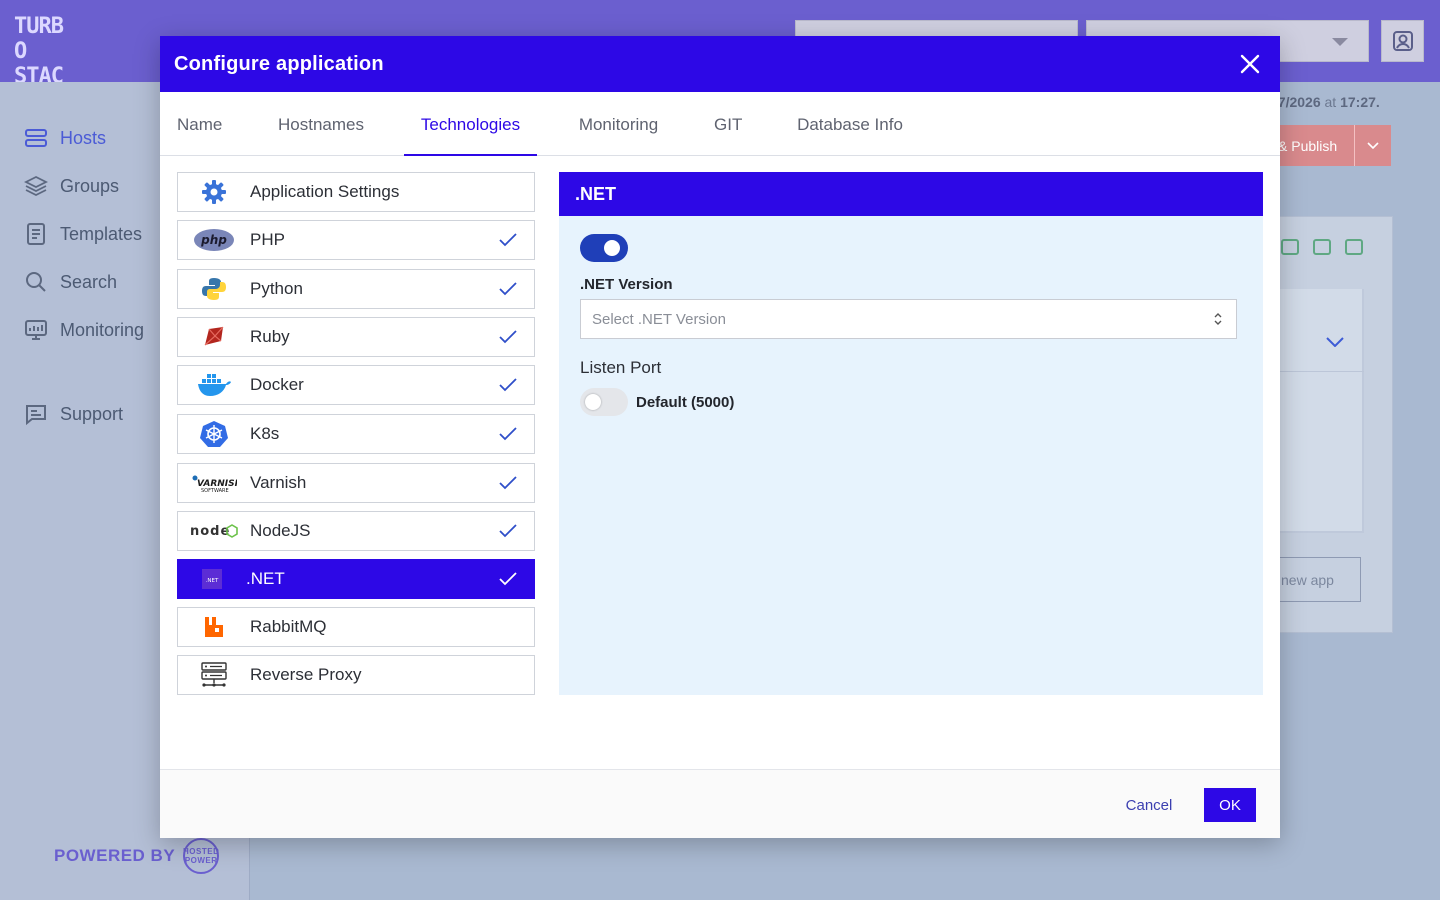  I want to click on tech-item-php: php PHP, so click(356, 240).